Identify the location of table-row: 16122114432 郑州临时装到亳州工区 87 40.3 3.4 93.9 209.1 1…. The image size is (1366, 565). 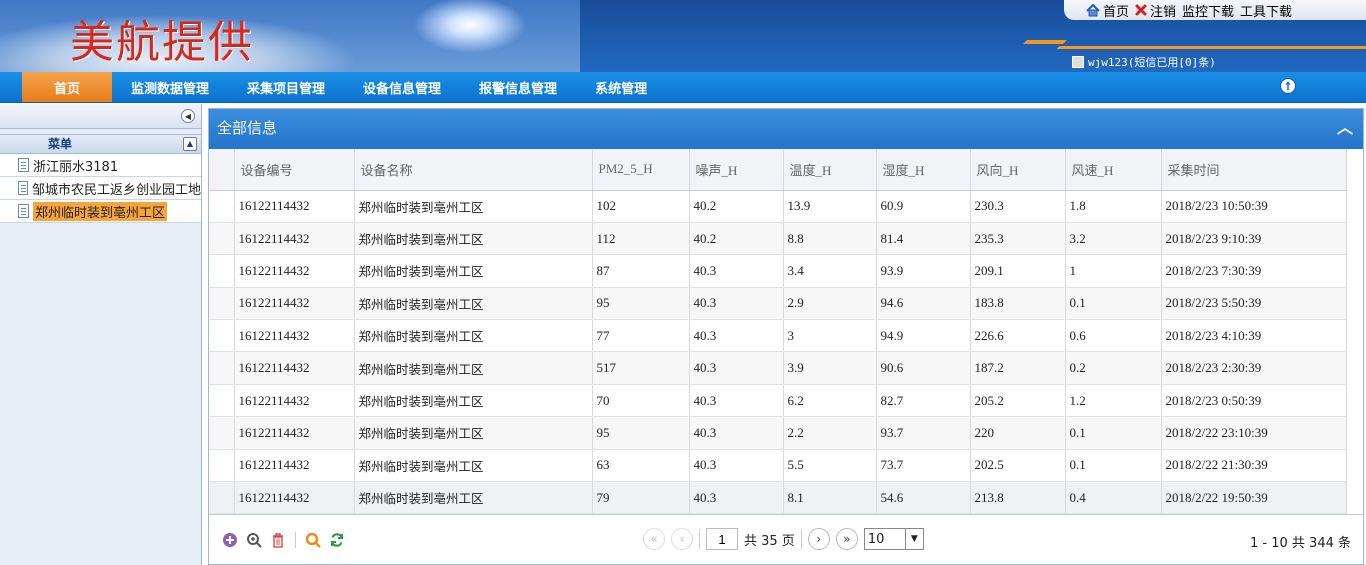
(778, 271).